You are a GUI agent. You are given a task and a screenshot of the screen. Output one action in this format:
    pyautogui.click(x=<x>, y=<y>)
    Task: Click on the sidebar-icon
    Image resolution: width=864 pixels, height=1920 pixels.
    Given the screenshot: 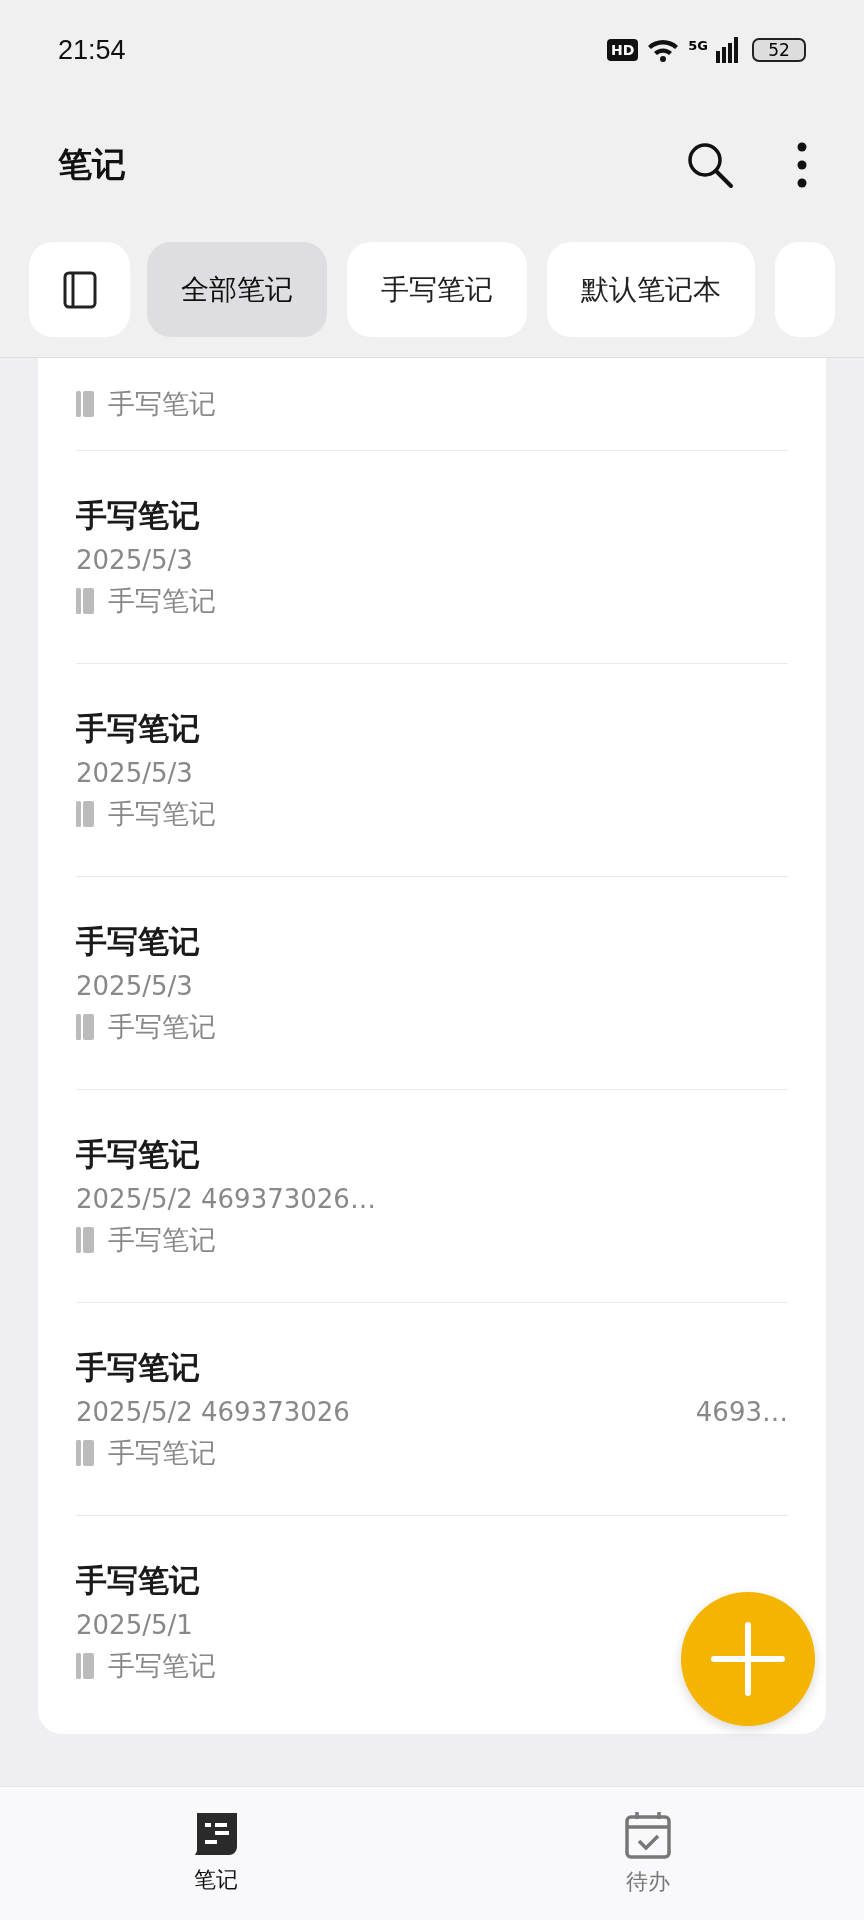 What is the action you would take?
    pyautogui.click(x=79, y=289)
    